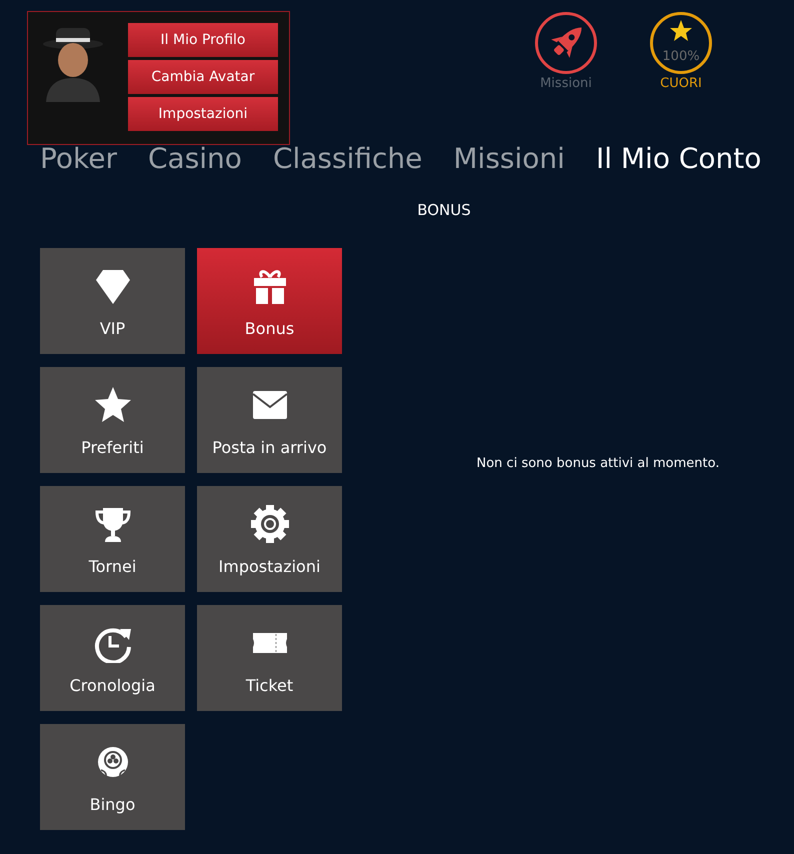  I want to click on nav-tab: Poker, so click(78, 159).